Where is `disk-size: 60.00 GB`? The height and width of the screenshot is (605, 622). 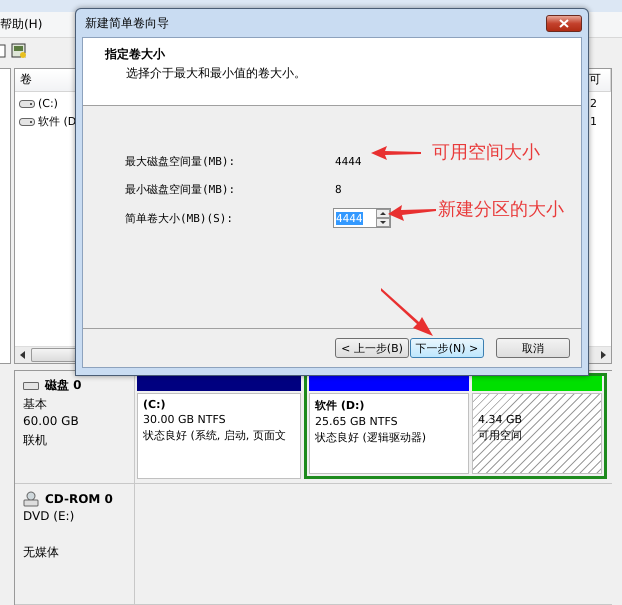
disk-size: 60.00 GB is located at coordinates (51, 422).